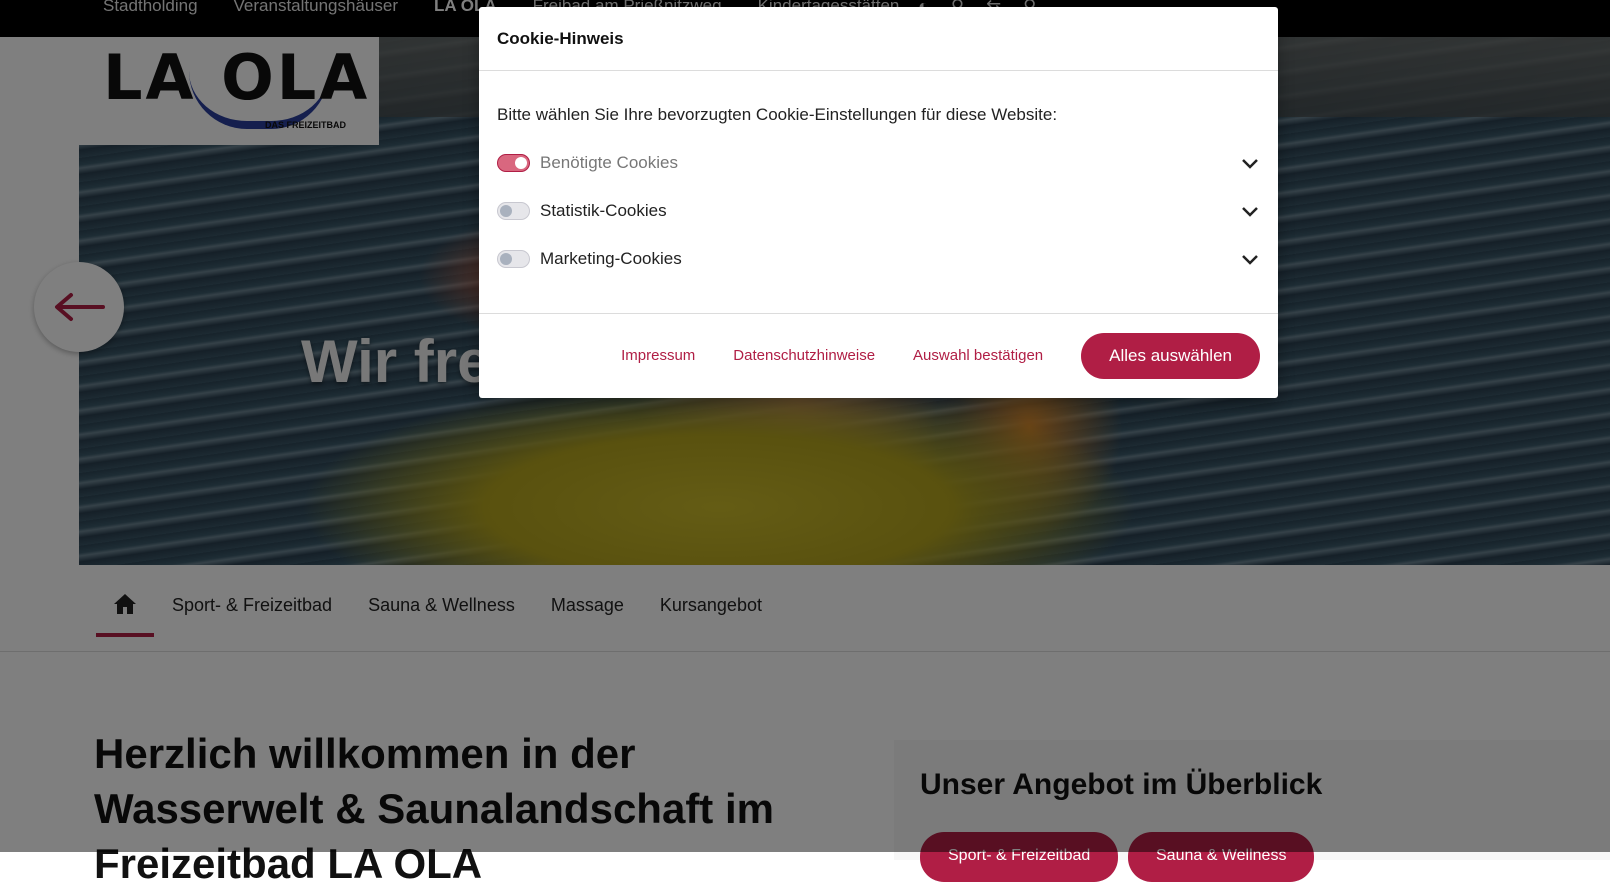 The height and width of the screenshot is (891, 1610). I want to click on confirm-selection-link: Auswahl bestätigen, so click(978, 355).